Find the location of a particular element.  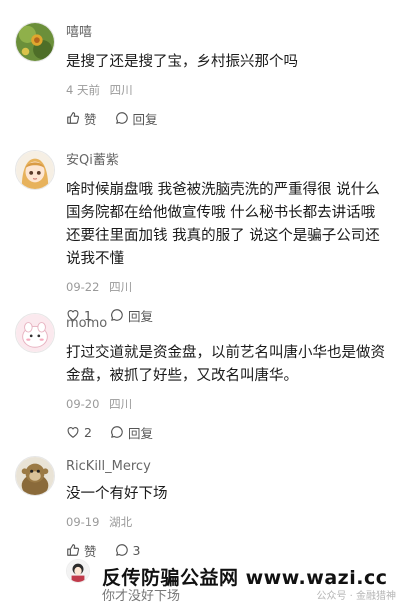

comment-author: RicKill_Mercy is located at coordinates (228, 467).